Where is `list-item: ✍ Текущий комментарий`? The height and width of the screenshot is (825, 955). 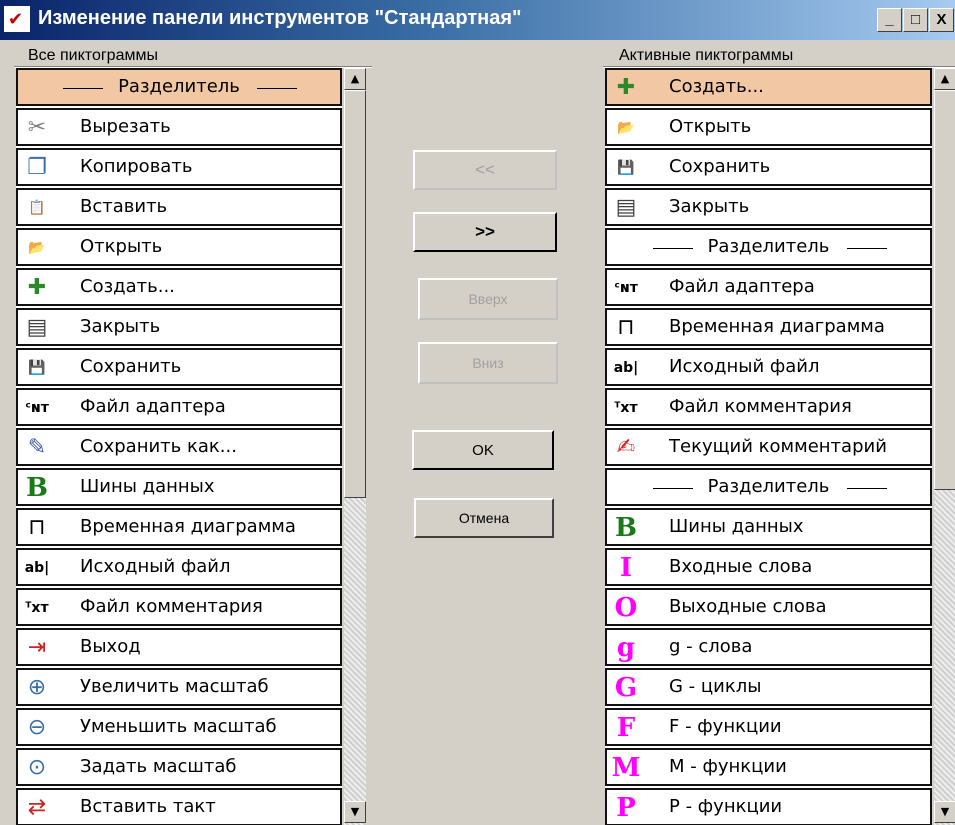 list-item: ✍ Текущий комментарий is located at coordinates (768, 447).